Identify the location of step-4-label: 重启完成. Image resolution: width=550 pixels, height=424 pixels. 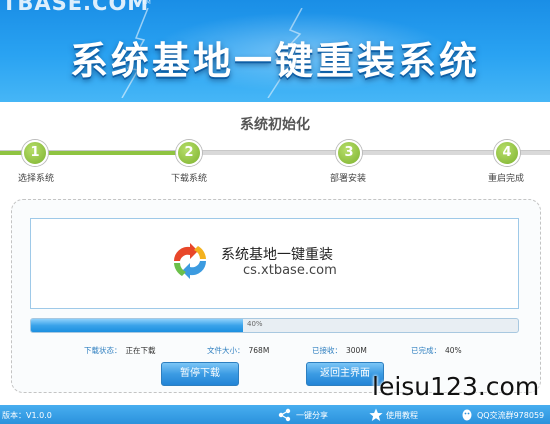
(506, 179).